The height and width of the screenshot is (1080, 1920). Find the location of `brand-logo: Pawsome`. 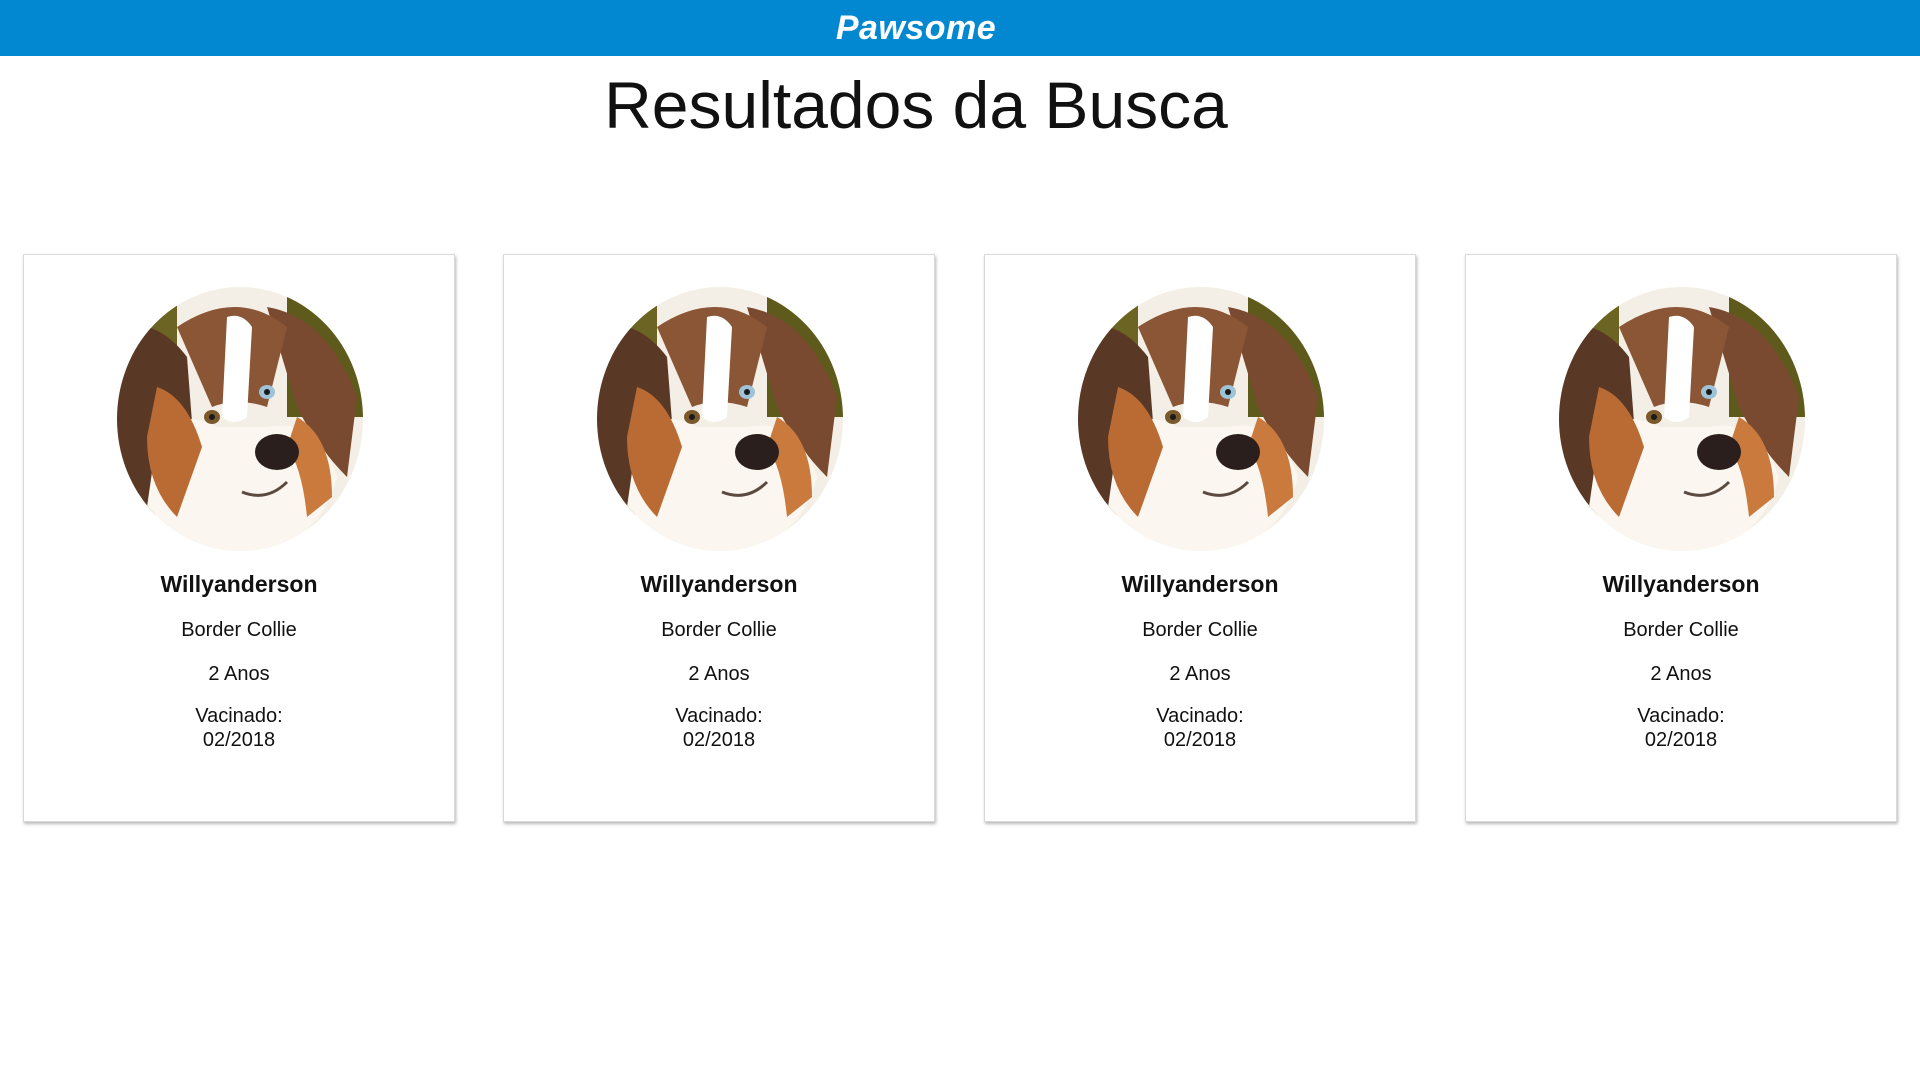

brand-logo: Pawsome is located at coordinates (916, 28).